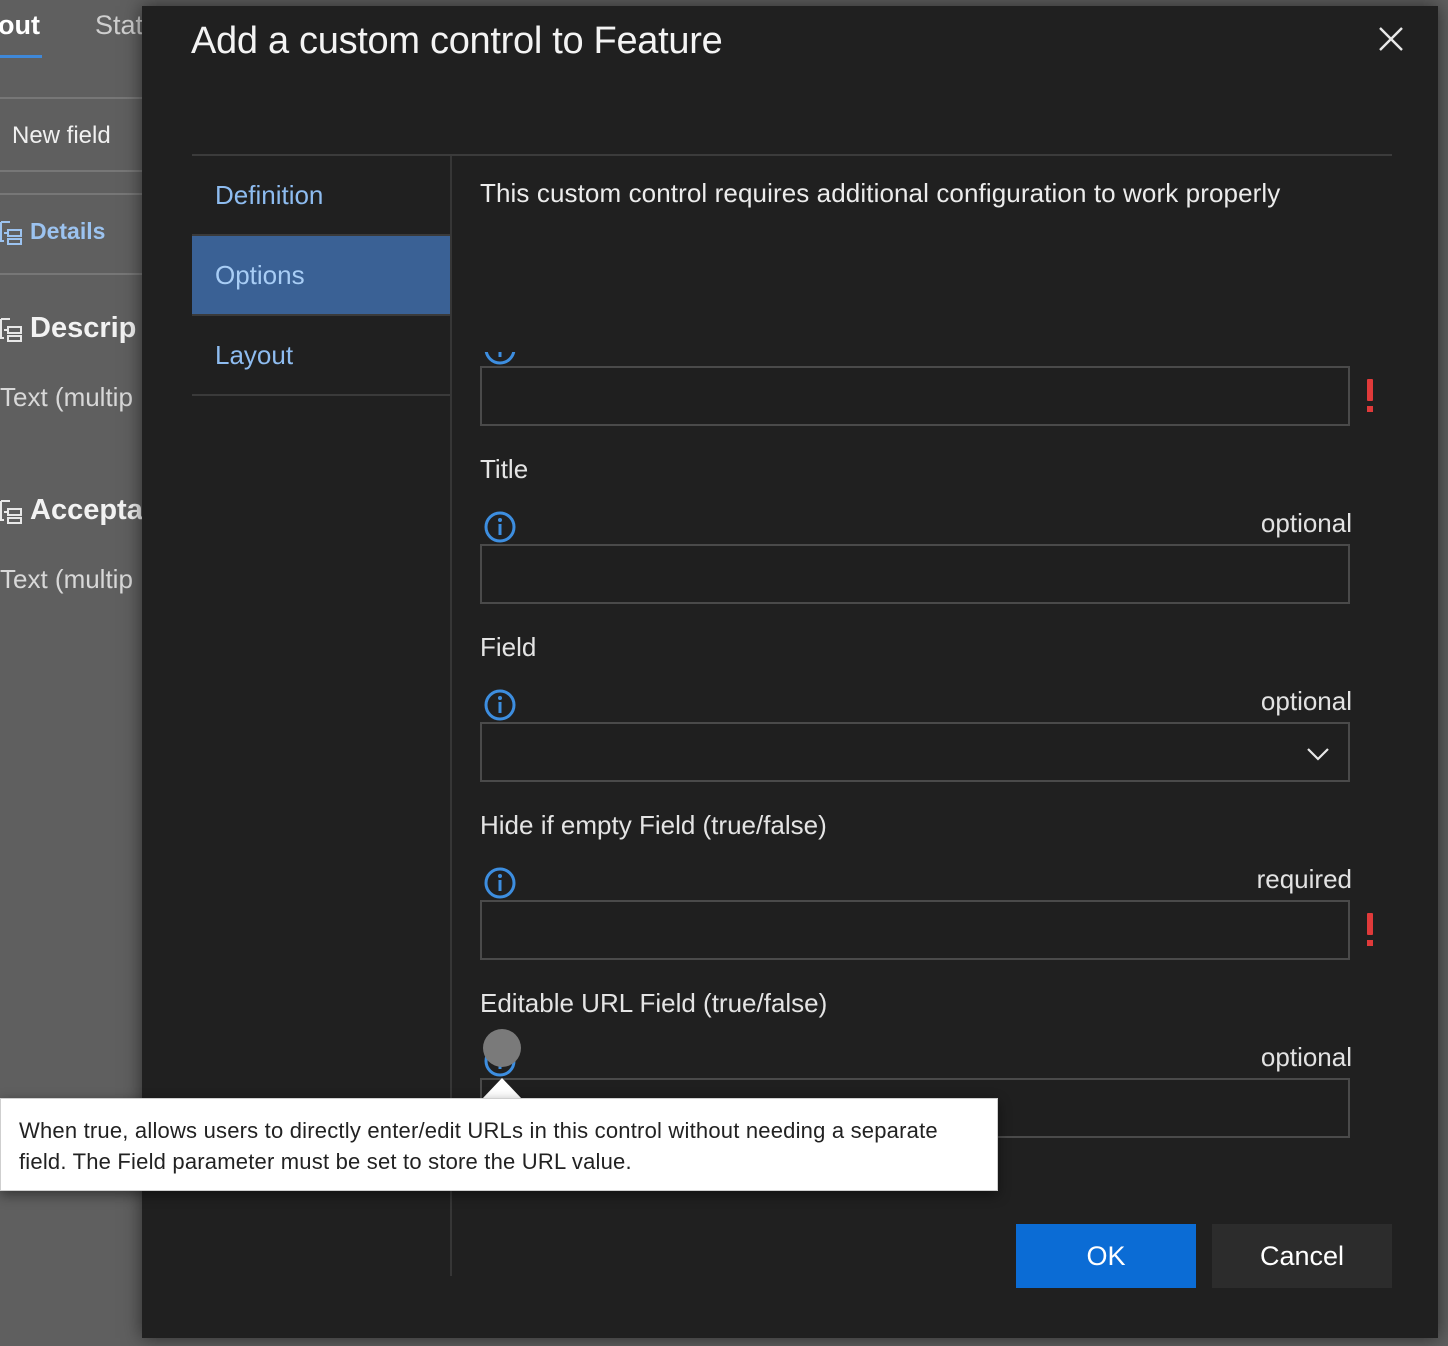 This screenshot has height=1346, width=1448. What do you see at coordinates (20, 25) in the screenshot?
I see `bg-tab-layout: out` at bounding box center [20, 25].